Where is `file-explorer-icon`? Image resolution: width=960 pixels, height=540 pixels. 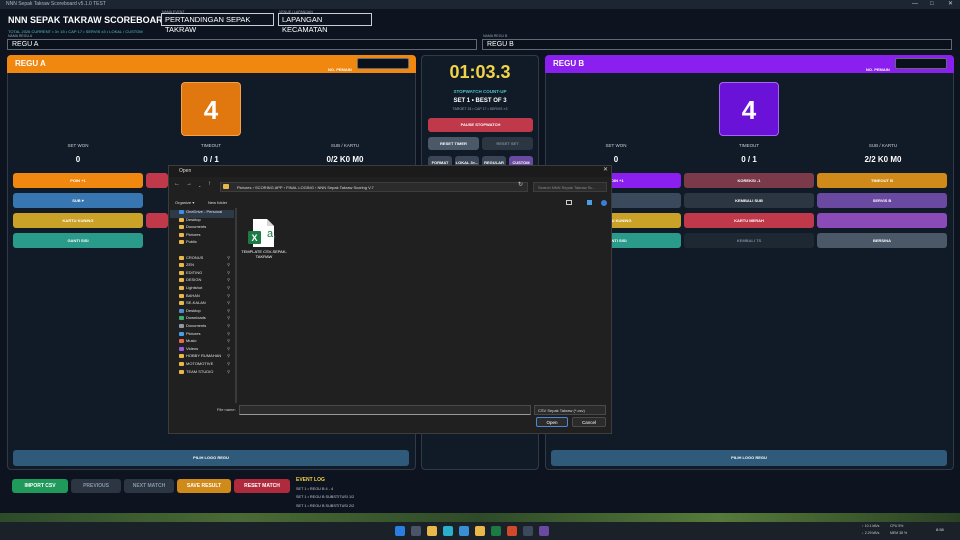
file-explorer-icon is located at coordinates (432, 531).